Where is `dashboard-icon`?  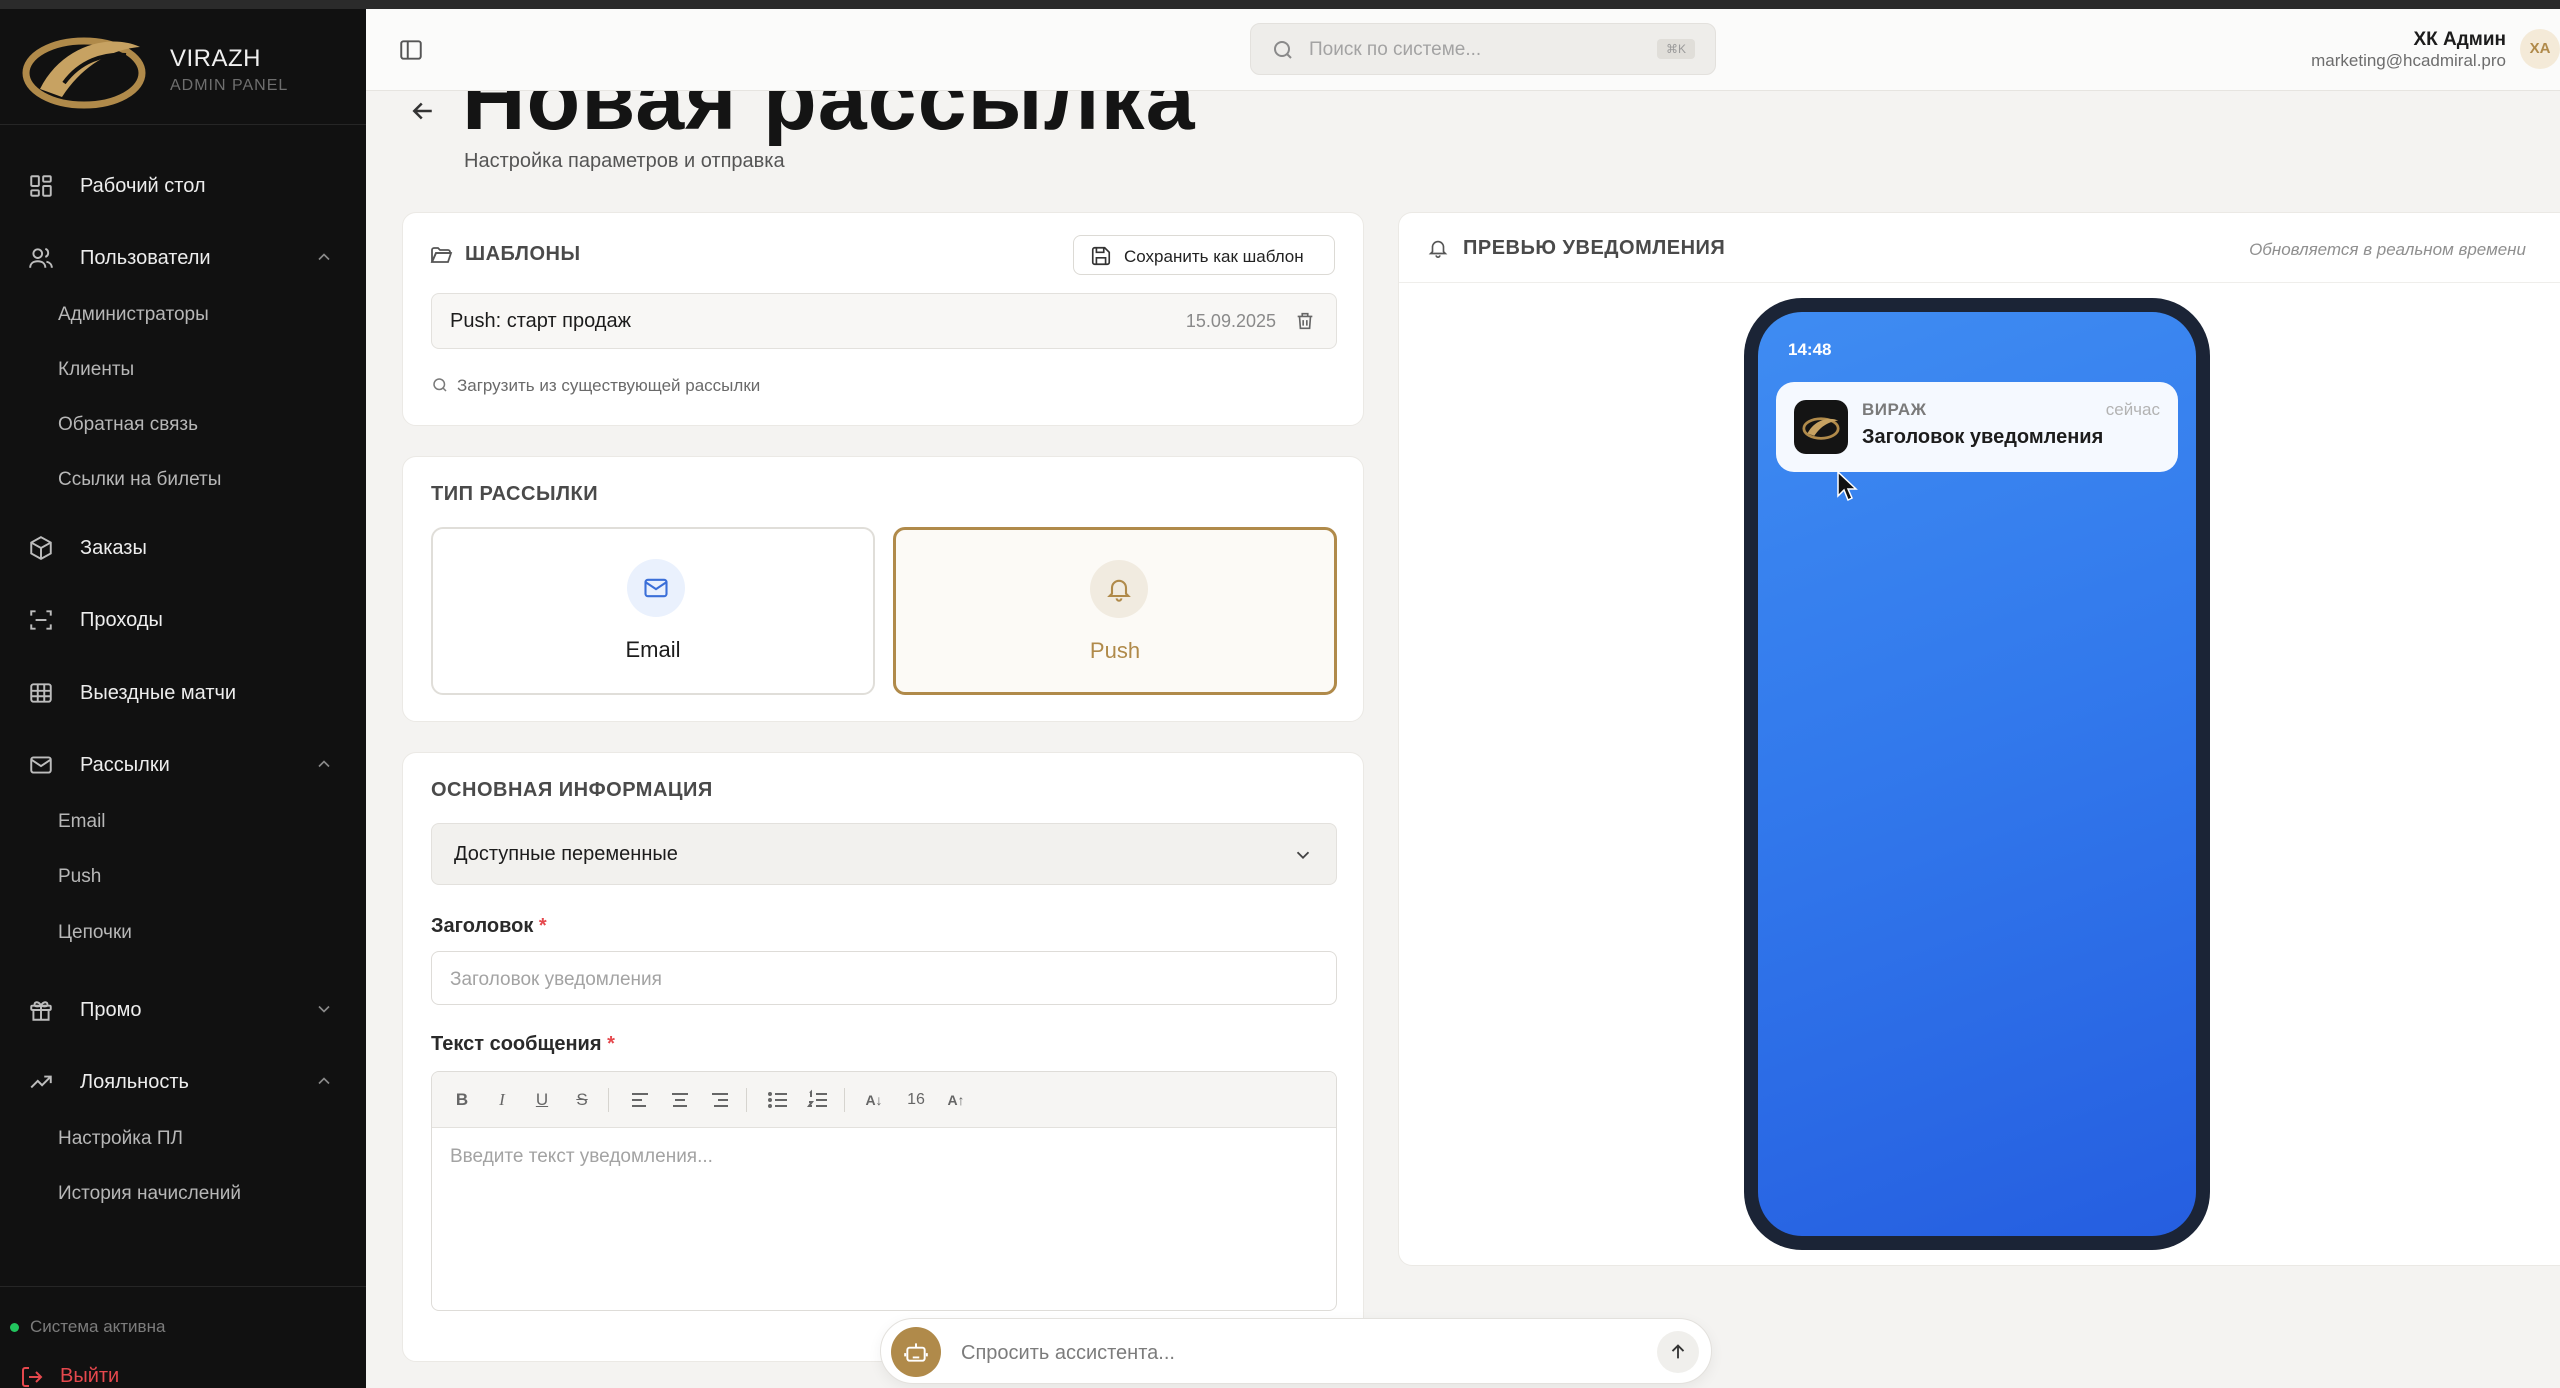
dashboard-icon is located at coordinates (41, 186).